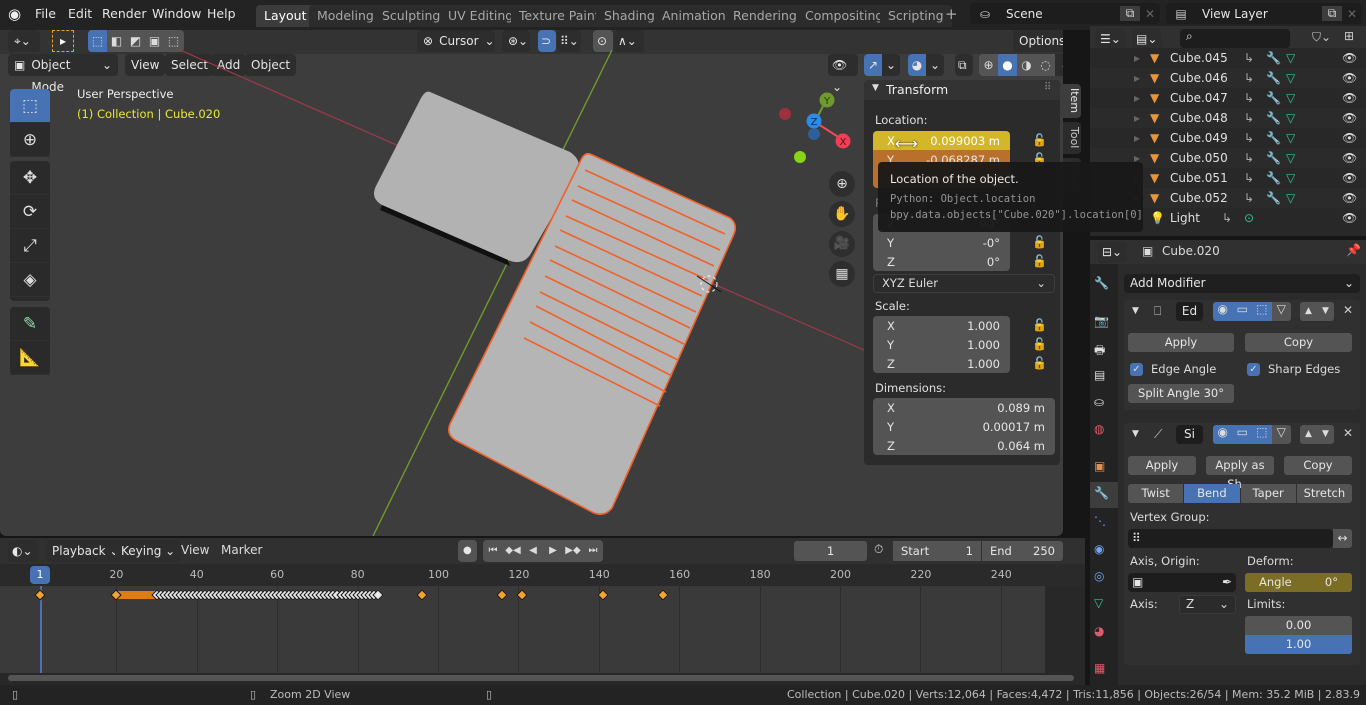 The image size is (1366, 705). Describe the element at coordinates (1259, 14) in the screenshot. I see `view-layer-name: View Layer` at that location.